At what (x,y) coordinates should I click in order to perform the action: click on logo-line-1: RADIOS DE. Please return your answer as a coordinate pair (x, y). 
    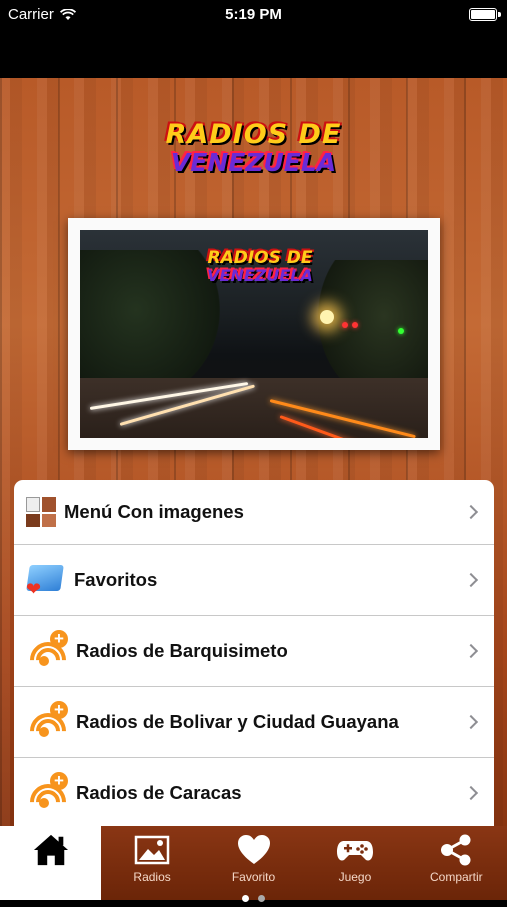
    Looking at the image, I should click on (253, 134).